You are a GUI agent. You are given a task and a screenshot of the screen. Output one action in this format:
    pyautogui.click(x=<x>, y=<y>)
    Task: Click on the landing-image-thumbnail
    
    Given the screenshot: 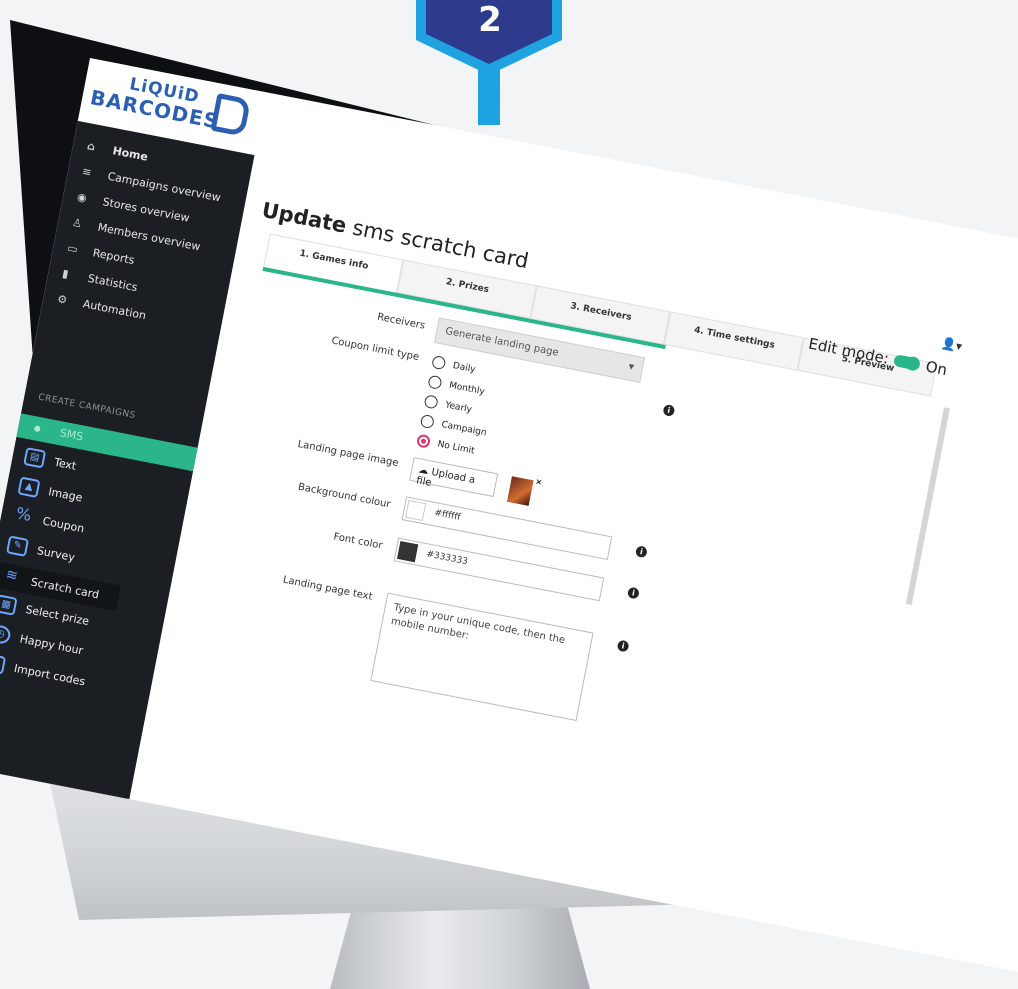 What is the action you would take?
    pyautogui.click(x=520, y=491)
    